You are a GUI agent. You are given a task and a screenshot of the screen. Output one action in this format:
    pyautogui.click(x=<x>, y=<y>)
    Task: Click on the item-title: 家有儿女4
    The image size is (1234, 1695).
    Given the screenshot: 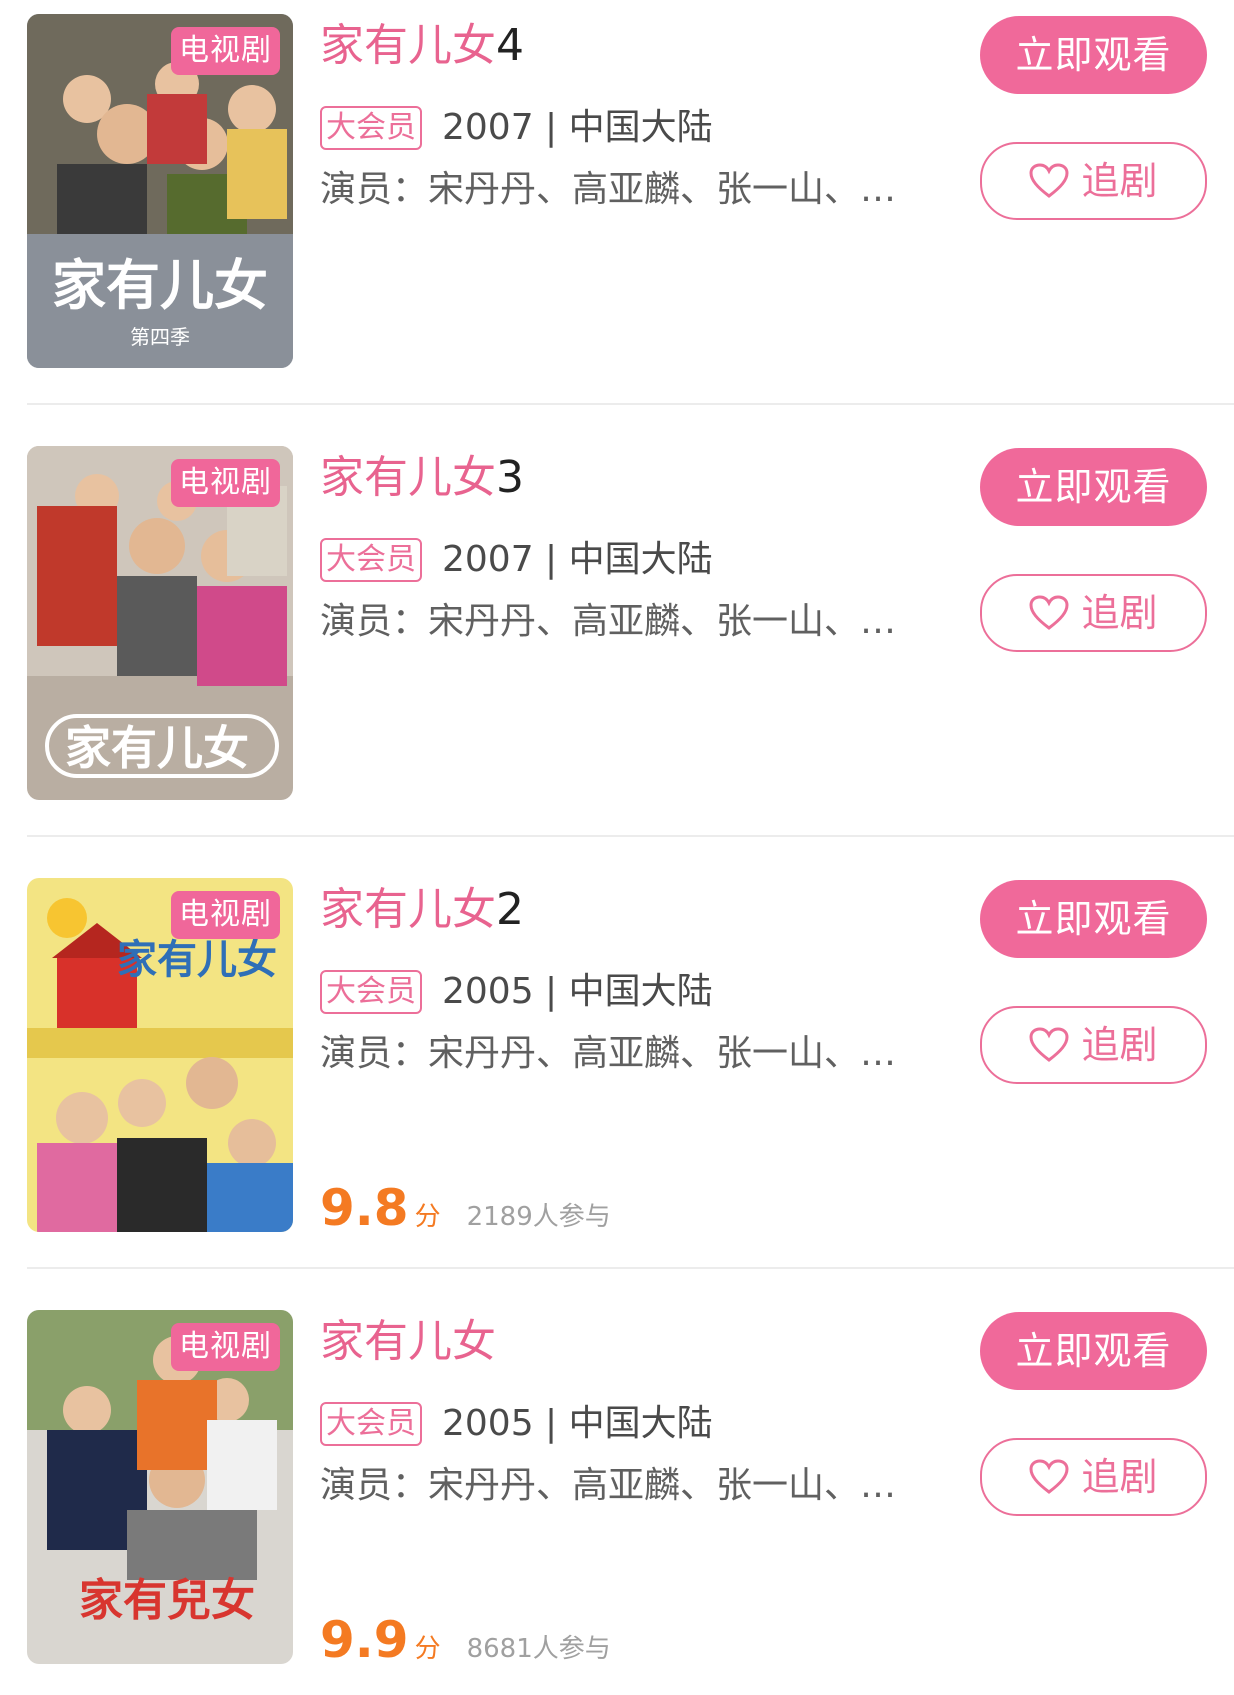 What is the action you would take?
    pyautogui.click(x=422, y=46)
    